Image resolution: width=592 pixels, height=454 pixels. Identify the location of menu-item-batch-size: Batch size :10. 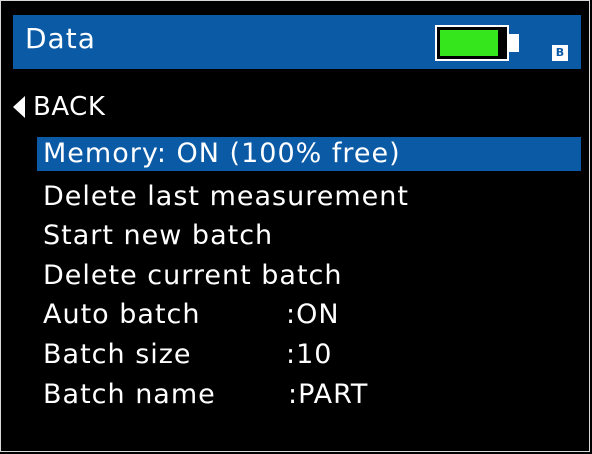
(309, 355).